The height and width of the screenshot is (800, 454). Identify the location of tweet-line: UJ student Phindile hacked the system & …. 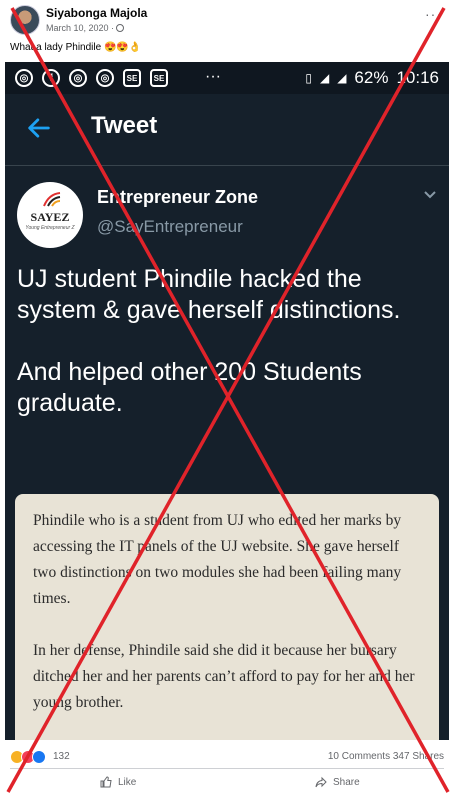
(209, 294).